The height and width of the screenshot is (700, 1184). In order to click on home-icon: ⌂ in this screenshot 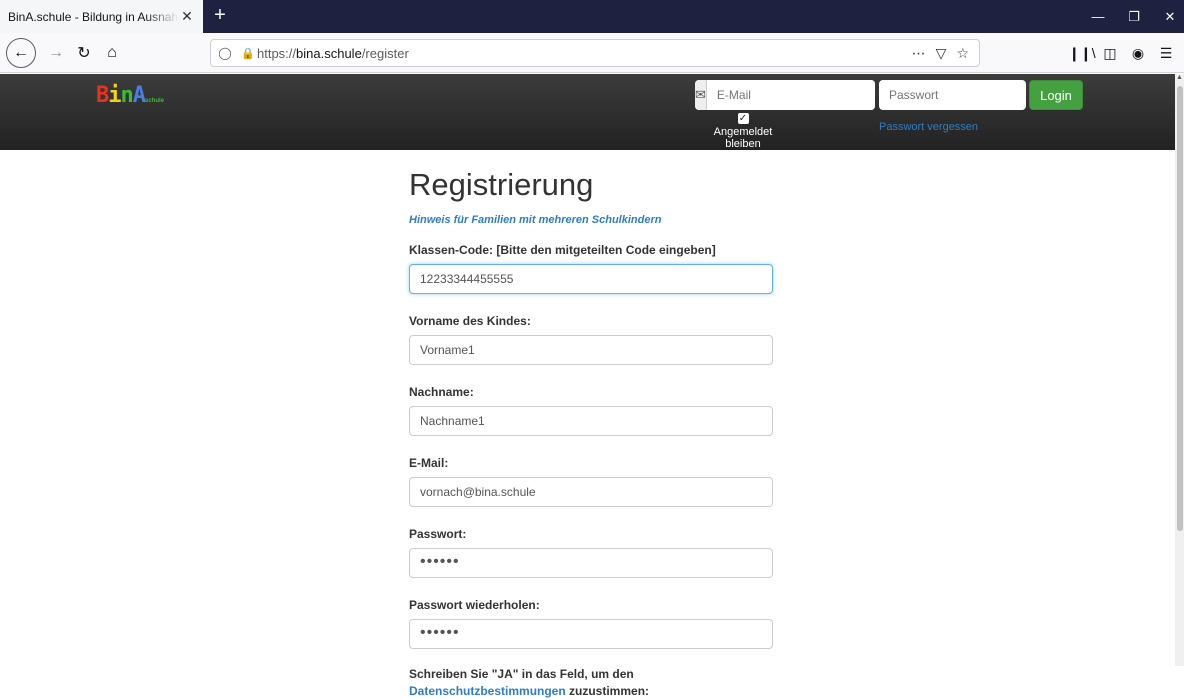, I will do `click(112, 53)`.